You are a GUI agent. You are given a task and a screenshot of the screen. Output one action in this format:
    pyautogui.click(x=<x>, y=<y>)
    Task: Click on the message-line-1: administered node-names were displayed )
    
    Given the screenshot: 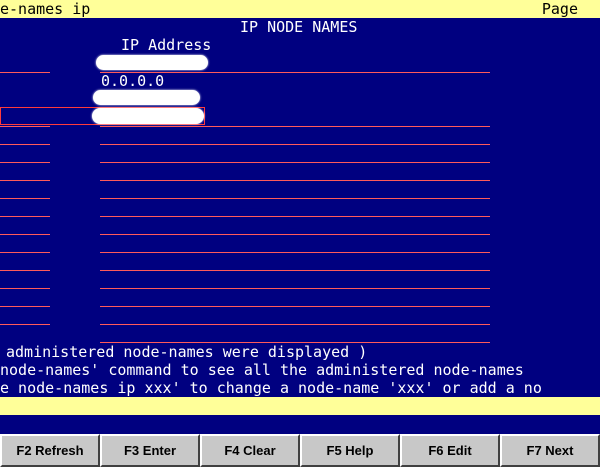 What is the action you would take?
    pyautogui.click(x=187, y=352)
    